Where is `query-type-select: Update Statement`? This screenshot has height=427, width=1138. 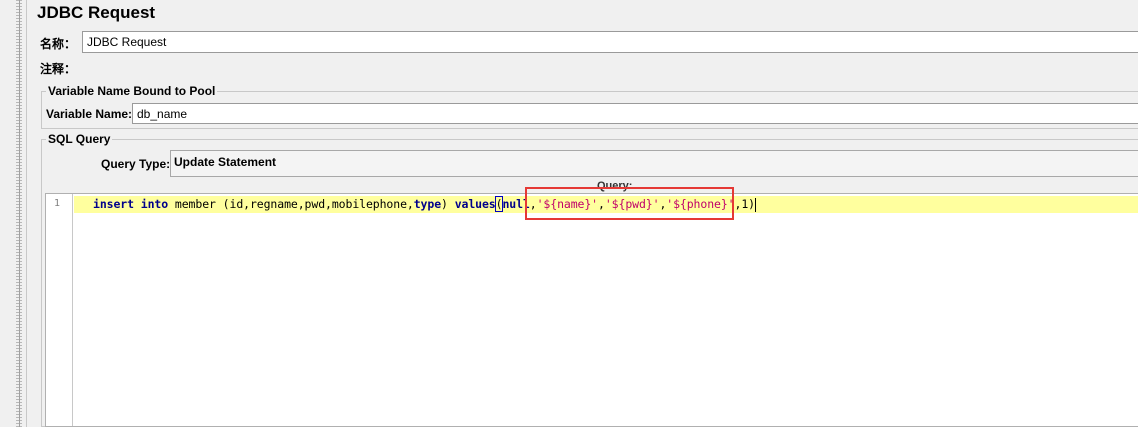
query-type-select: Update Statement is located at coordinates (654, 163).